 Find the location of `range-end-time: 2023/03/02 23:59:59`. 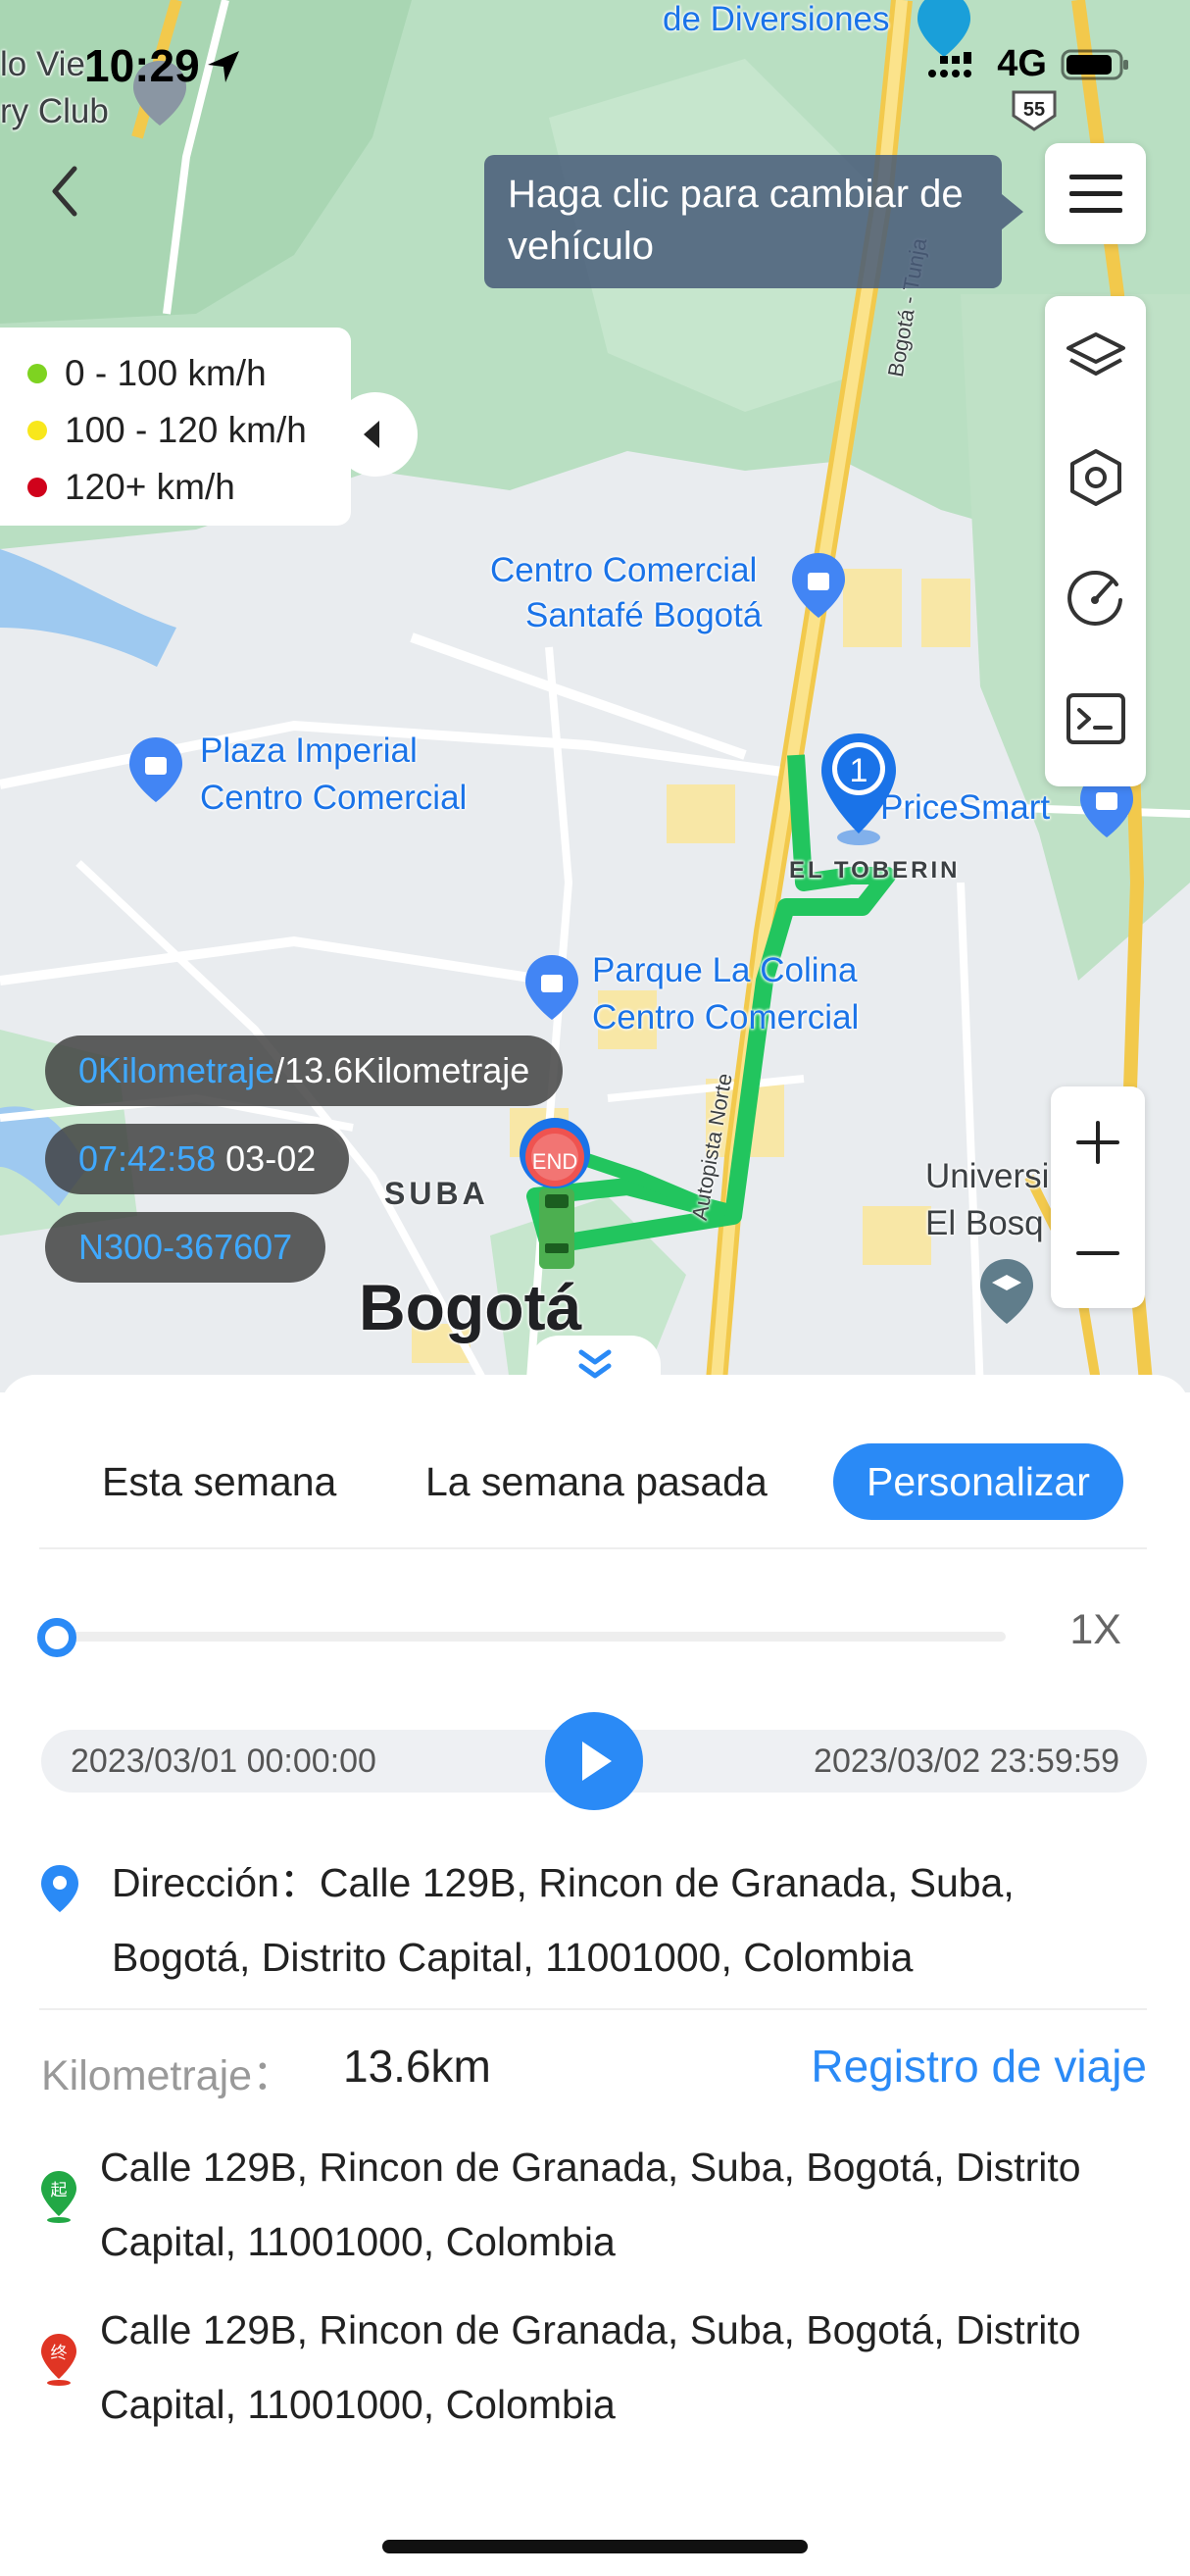

range-end-time: 2023/03/02 23:59:59 is located at coordinates (966, 1762).